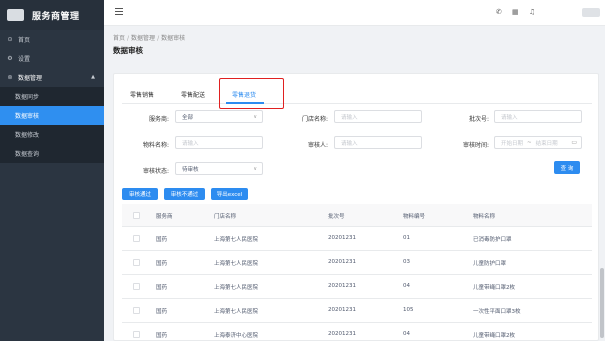 Image resolution: width=605 pixels, height=341 pixels. What do you see at coordinates (142, 94) in the screenshot?
I see `tab-retail-sales: 零售销售` at bounding box center [142, 94].